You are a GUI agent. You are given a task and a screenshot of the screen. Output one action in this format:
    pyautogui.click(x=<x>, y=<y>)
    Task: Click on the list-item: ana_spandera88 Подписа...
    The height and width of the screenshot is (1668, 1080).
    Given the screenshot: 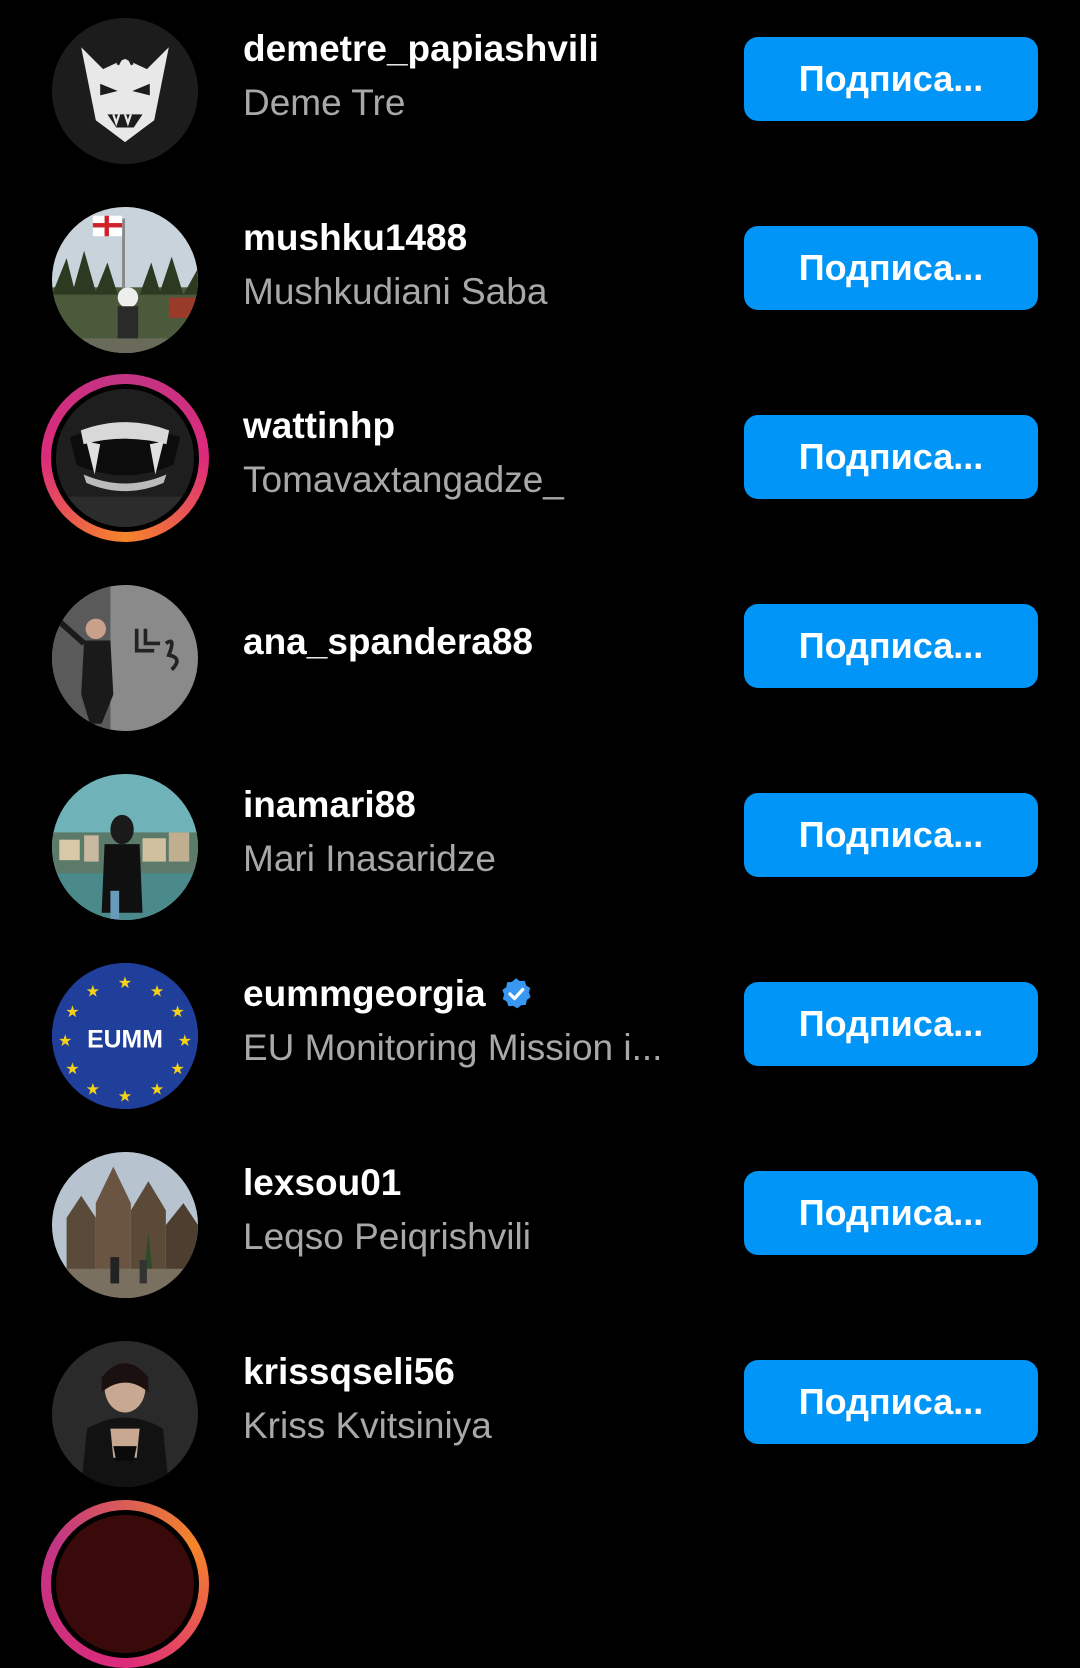 What is the action you would take?
    pyautogui.click(x=540, y=668)
    